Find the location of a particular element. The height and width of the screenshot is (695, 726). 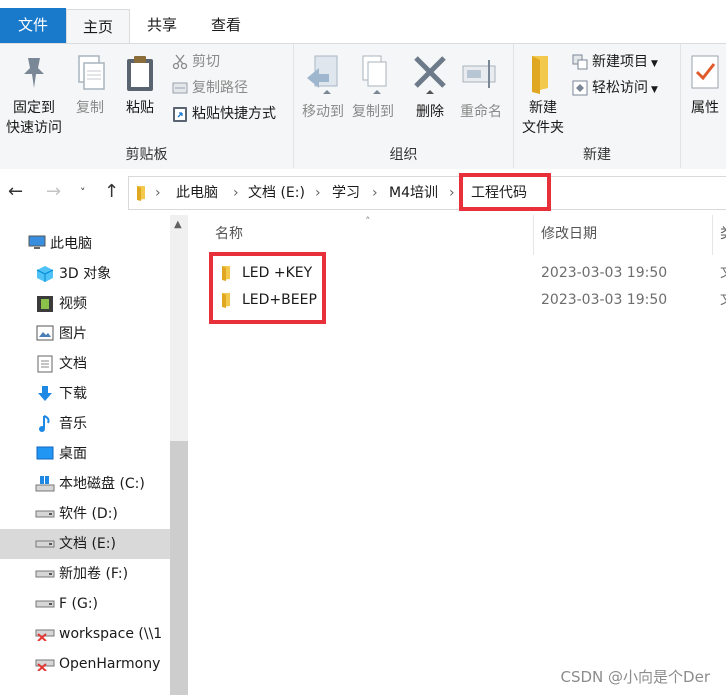

breadcrumb-this-pc: 此电脑 is located at coordinates (197, 193).